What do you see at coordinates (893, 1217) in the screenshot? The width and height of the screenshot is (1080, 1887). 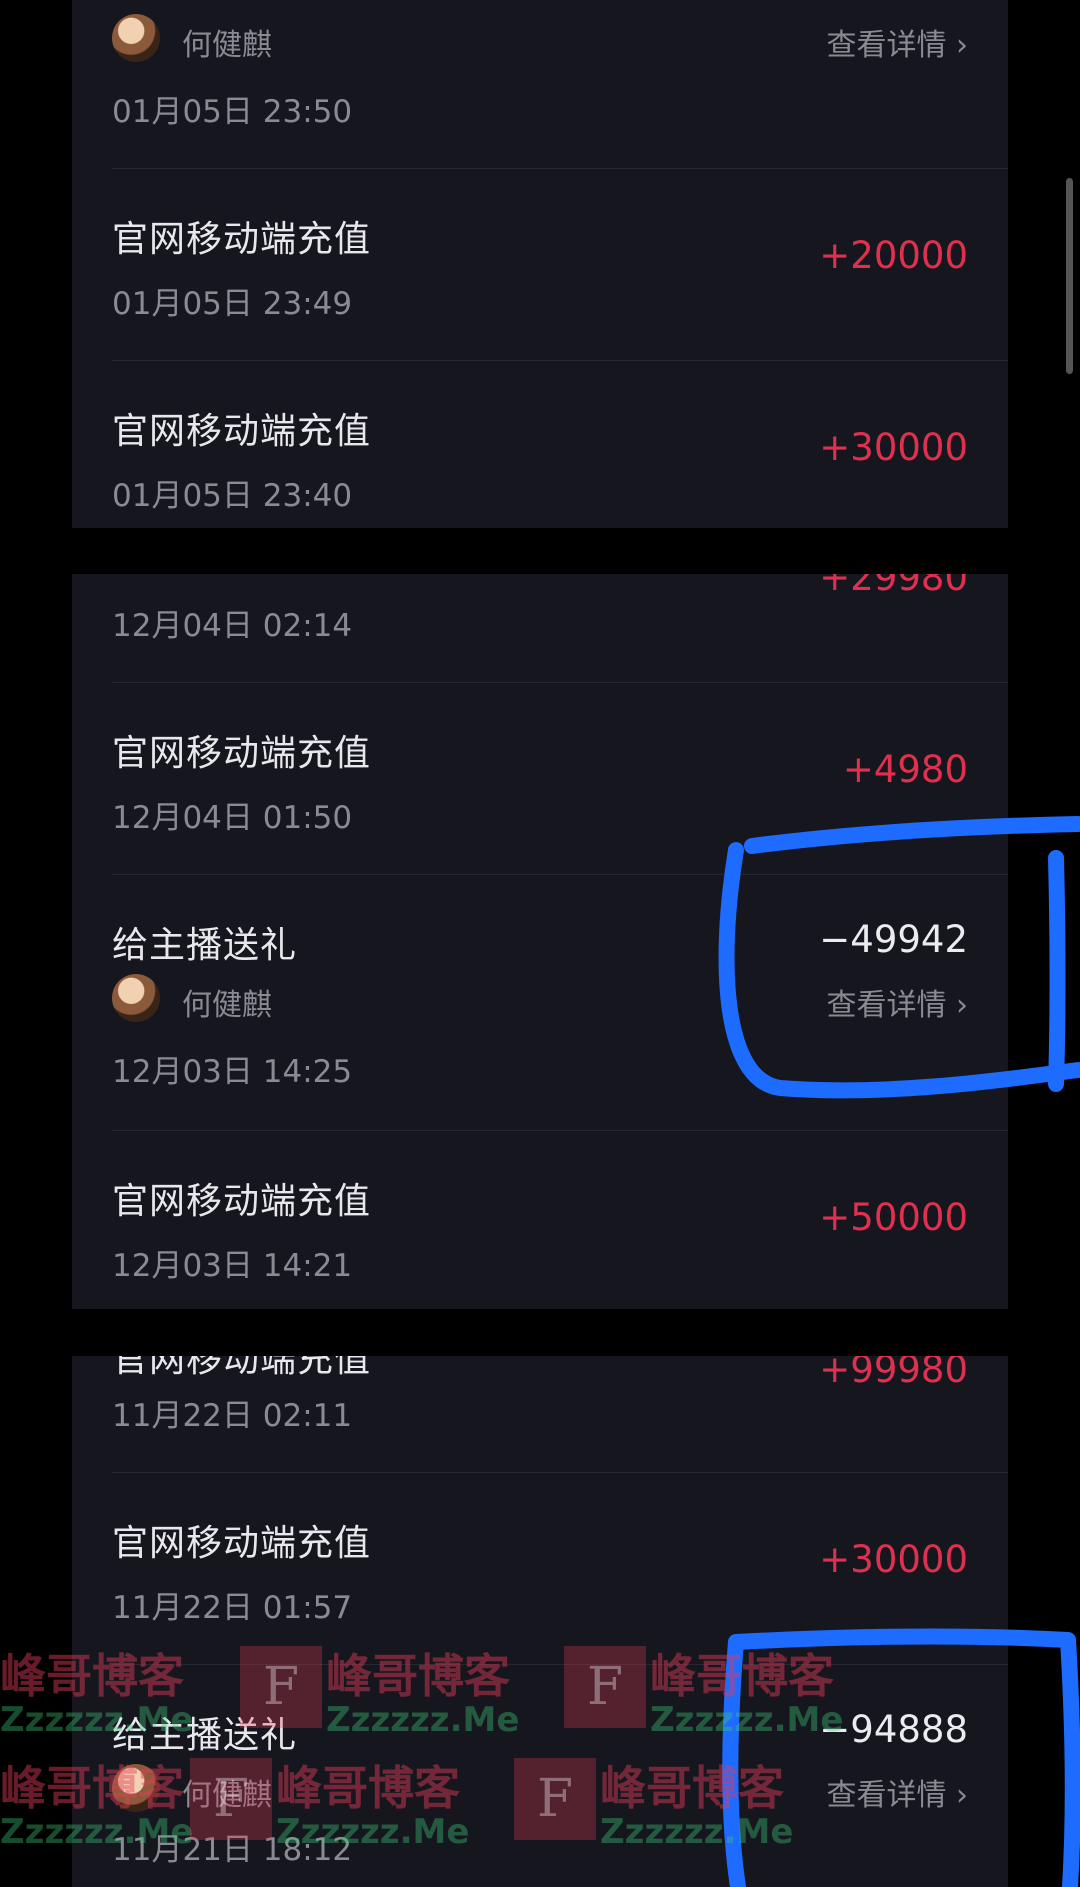 I see `transaction-amount: +50000` at bounding box center [893, 1217].